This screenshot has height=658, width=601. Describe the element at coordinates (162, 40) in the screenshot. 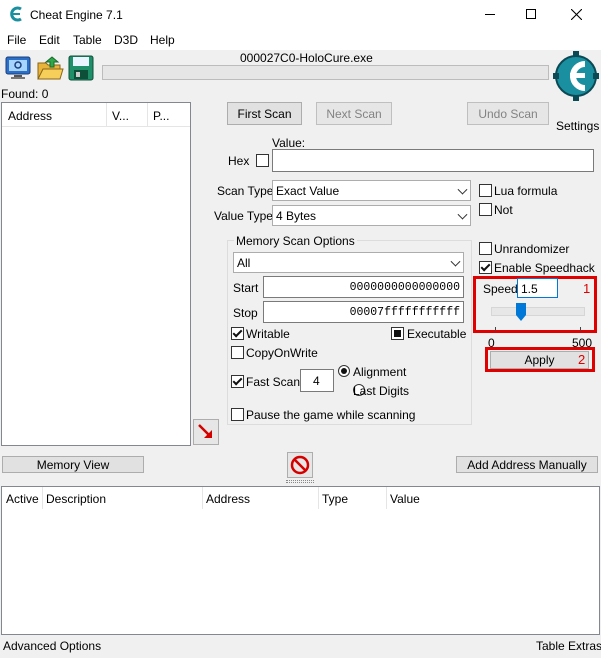

I see `menu-help: Help` at that location.